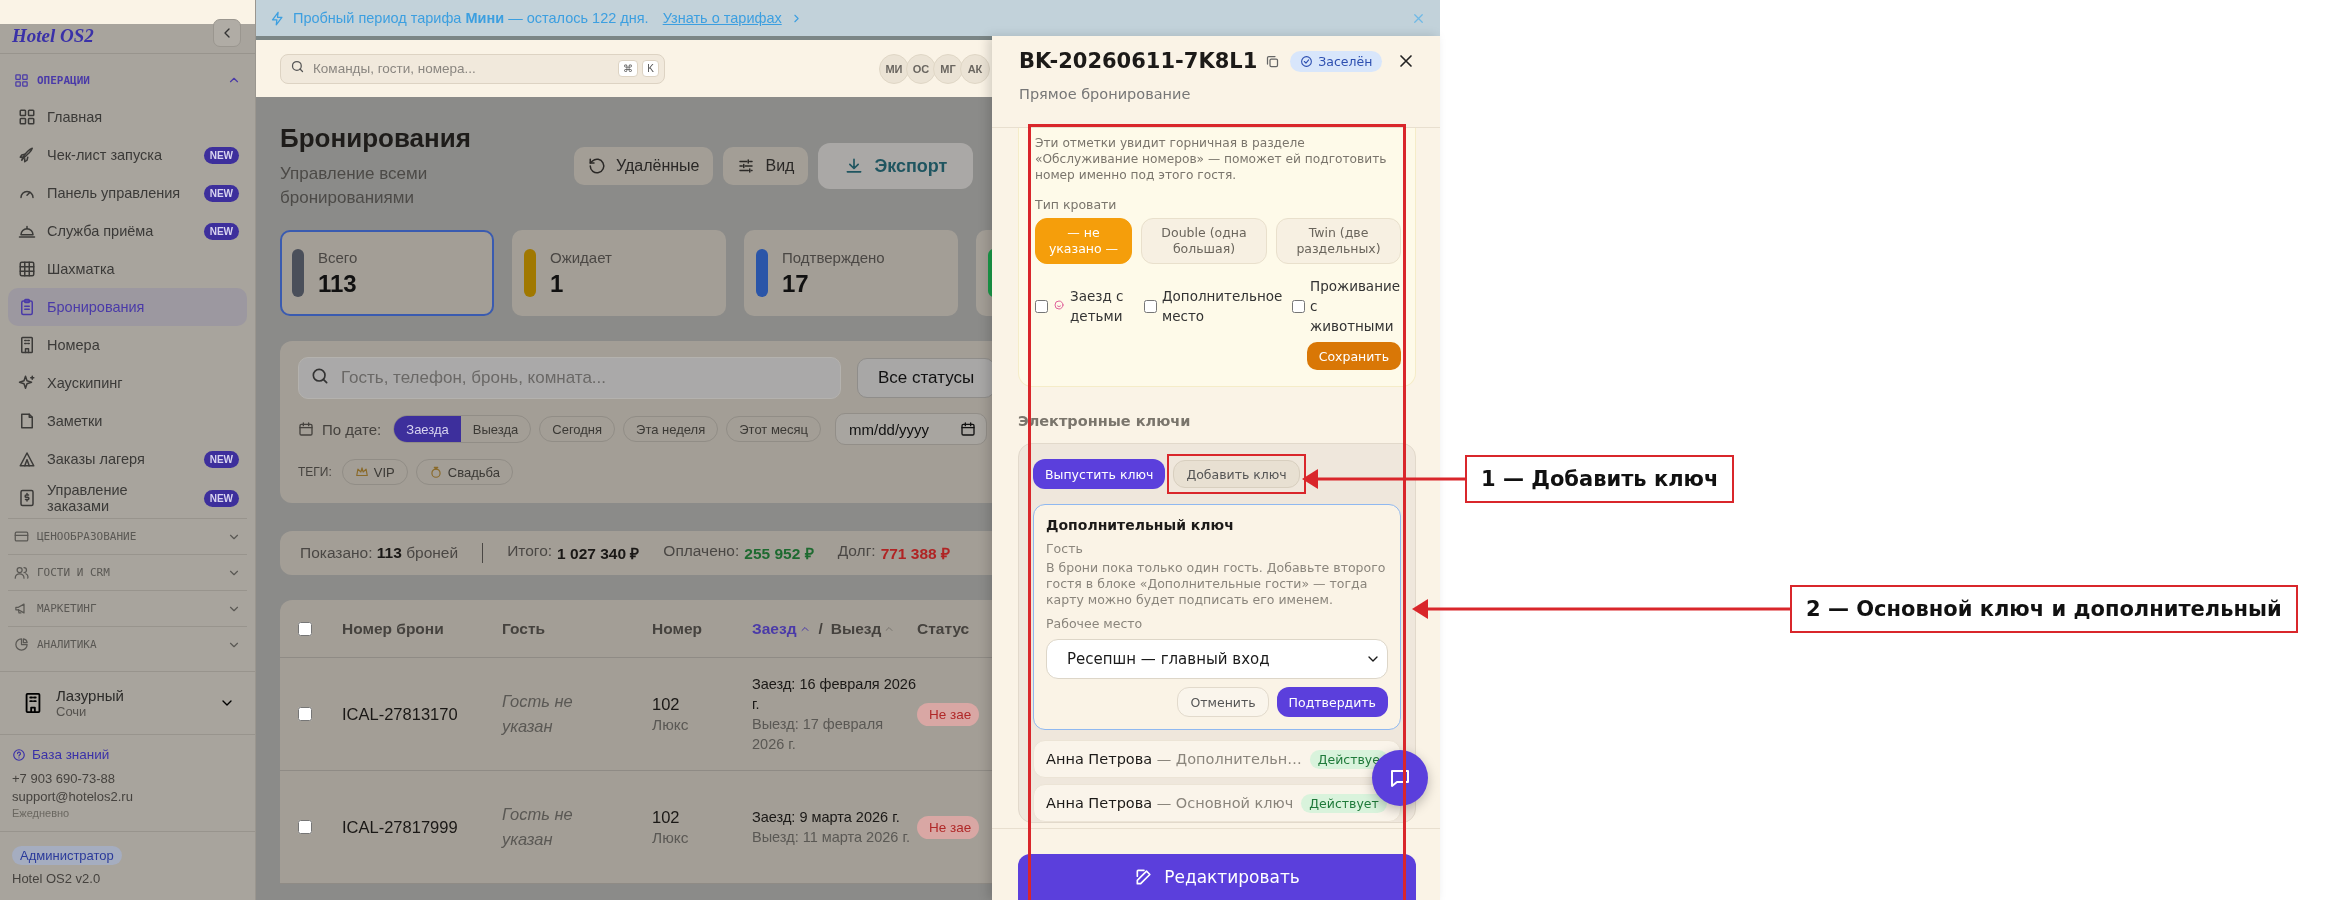 This screenshot has height=900, width=2339. I want to click on column-header: Номер брони, so click(393, 628).